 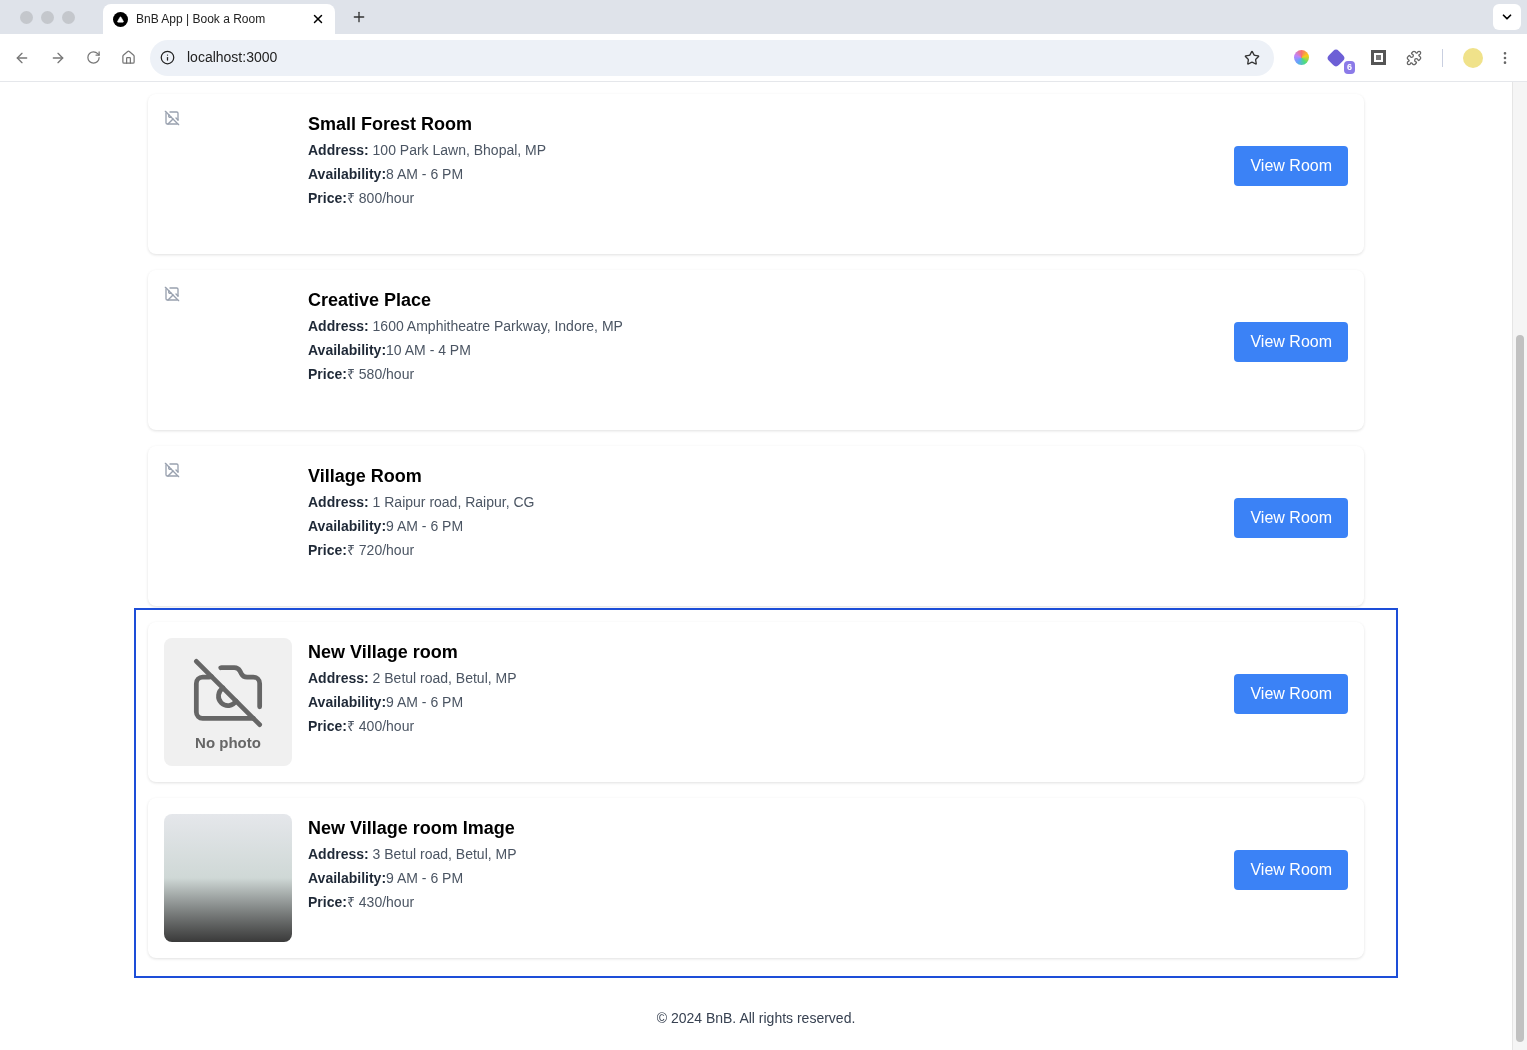 I want to click on extension-badge: 6, so click(x=1349, y=67).